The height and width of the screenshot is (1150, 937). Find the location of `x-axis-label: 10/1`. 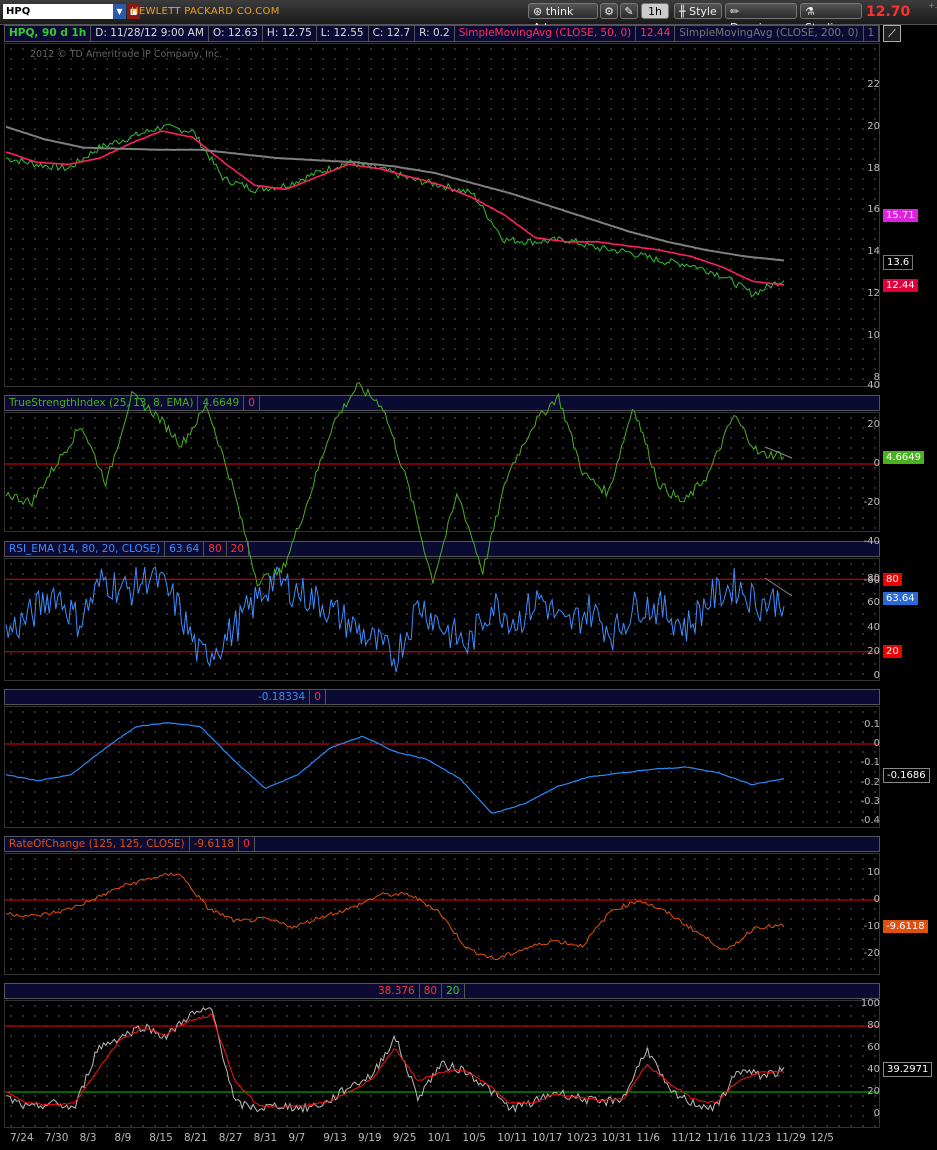

x-axis-label: 10/1 is located at coordinates (439, 1138).